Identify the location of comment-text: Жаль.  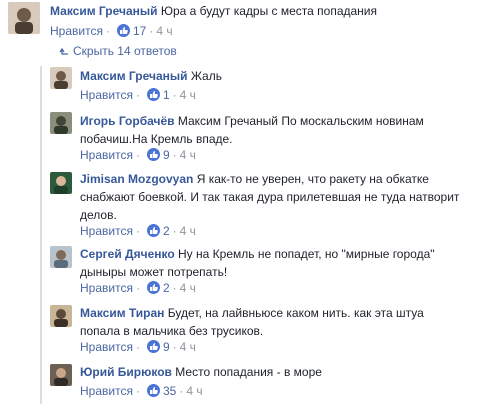
(206, 76).